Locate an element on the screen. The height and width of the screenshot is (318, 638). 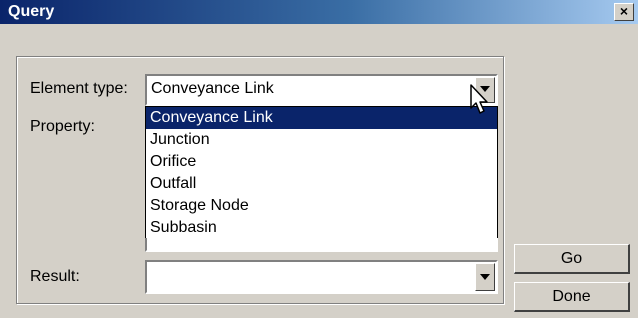
close-icon: × is located at coordinates (624, 11).